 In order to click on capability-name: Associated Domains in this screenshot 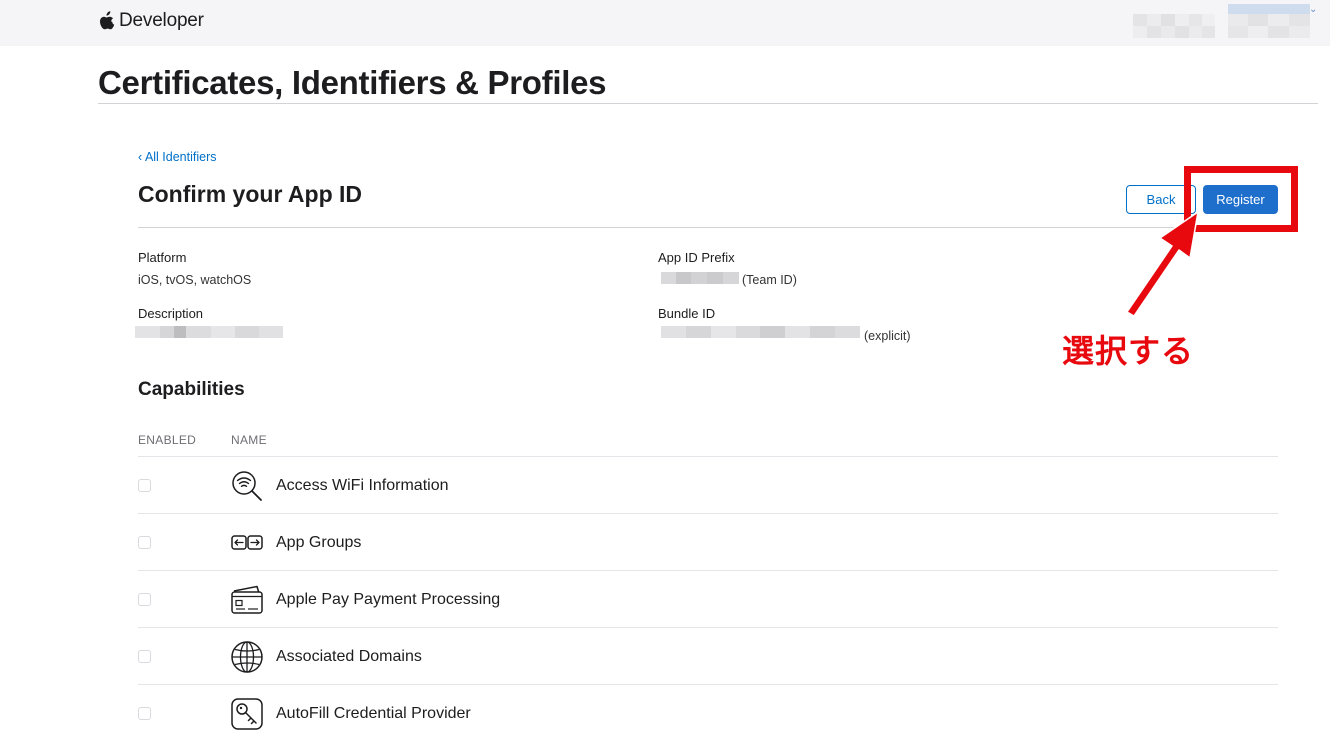, I will do `click(349, 656)`.